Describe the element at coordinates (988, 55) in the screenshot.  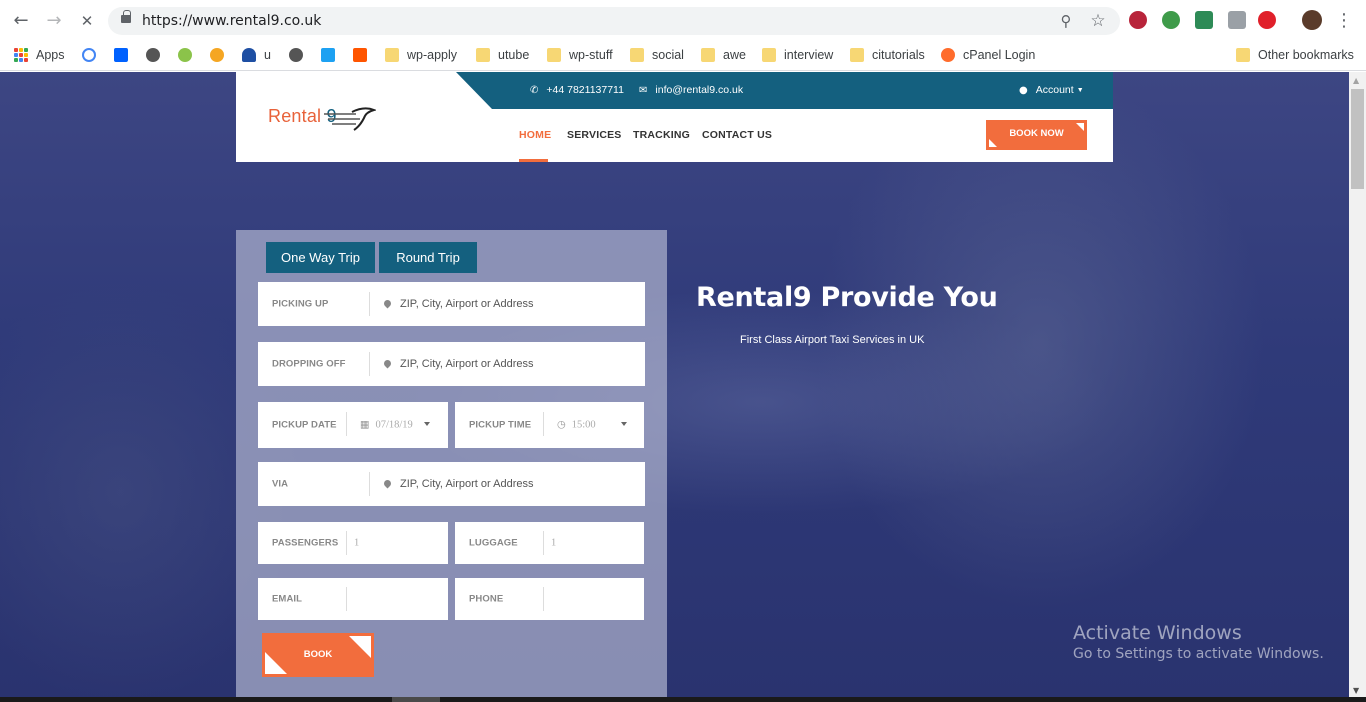
I see `bookmark-cpanel: cPanel Login` at that location.